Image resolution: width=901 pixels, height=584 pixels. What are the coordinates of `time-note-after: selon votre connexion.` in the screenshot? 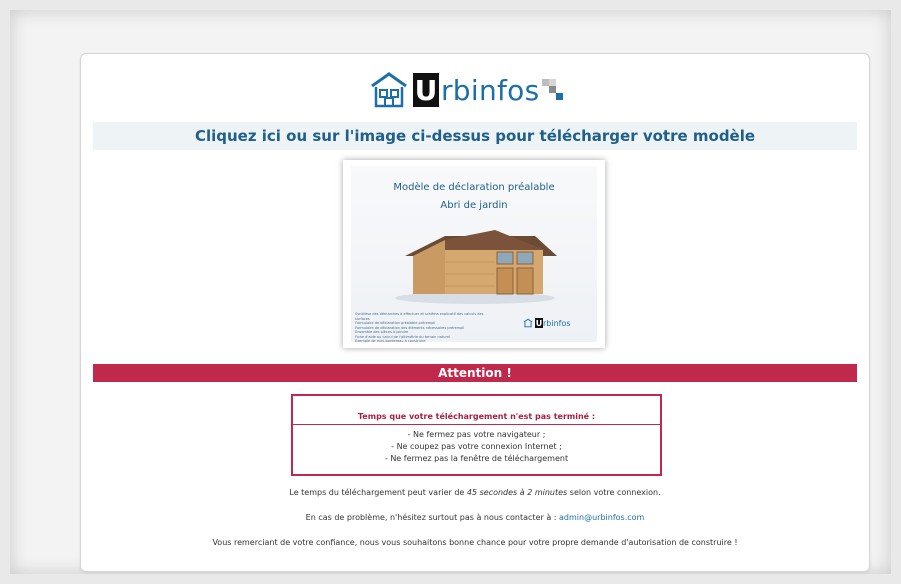 It's located at (614, 492).